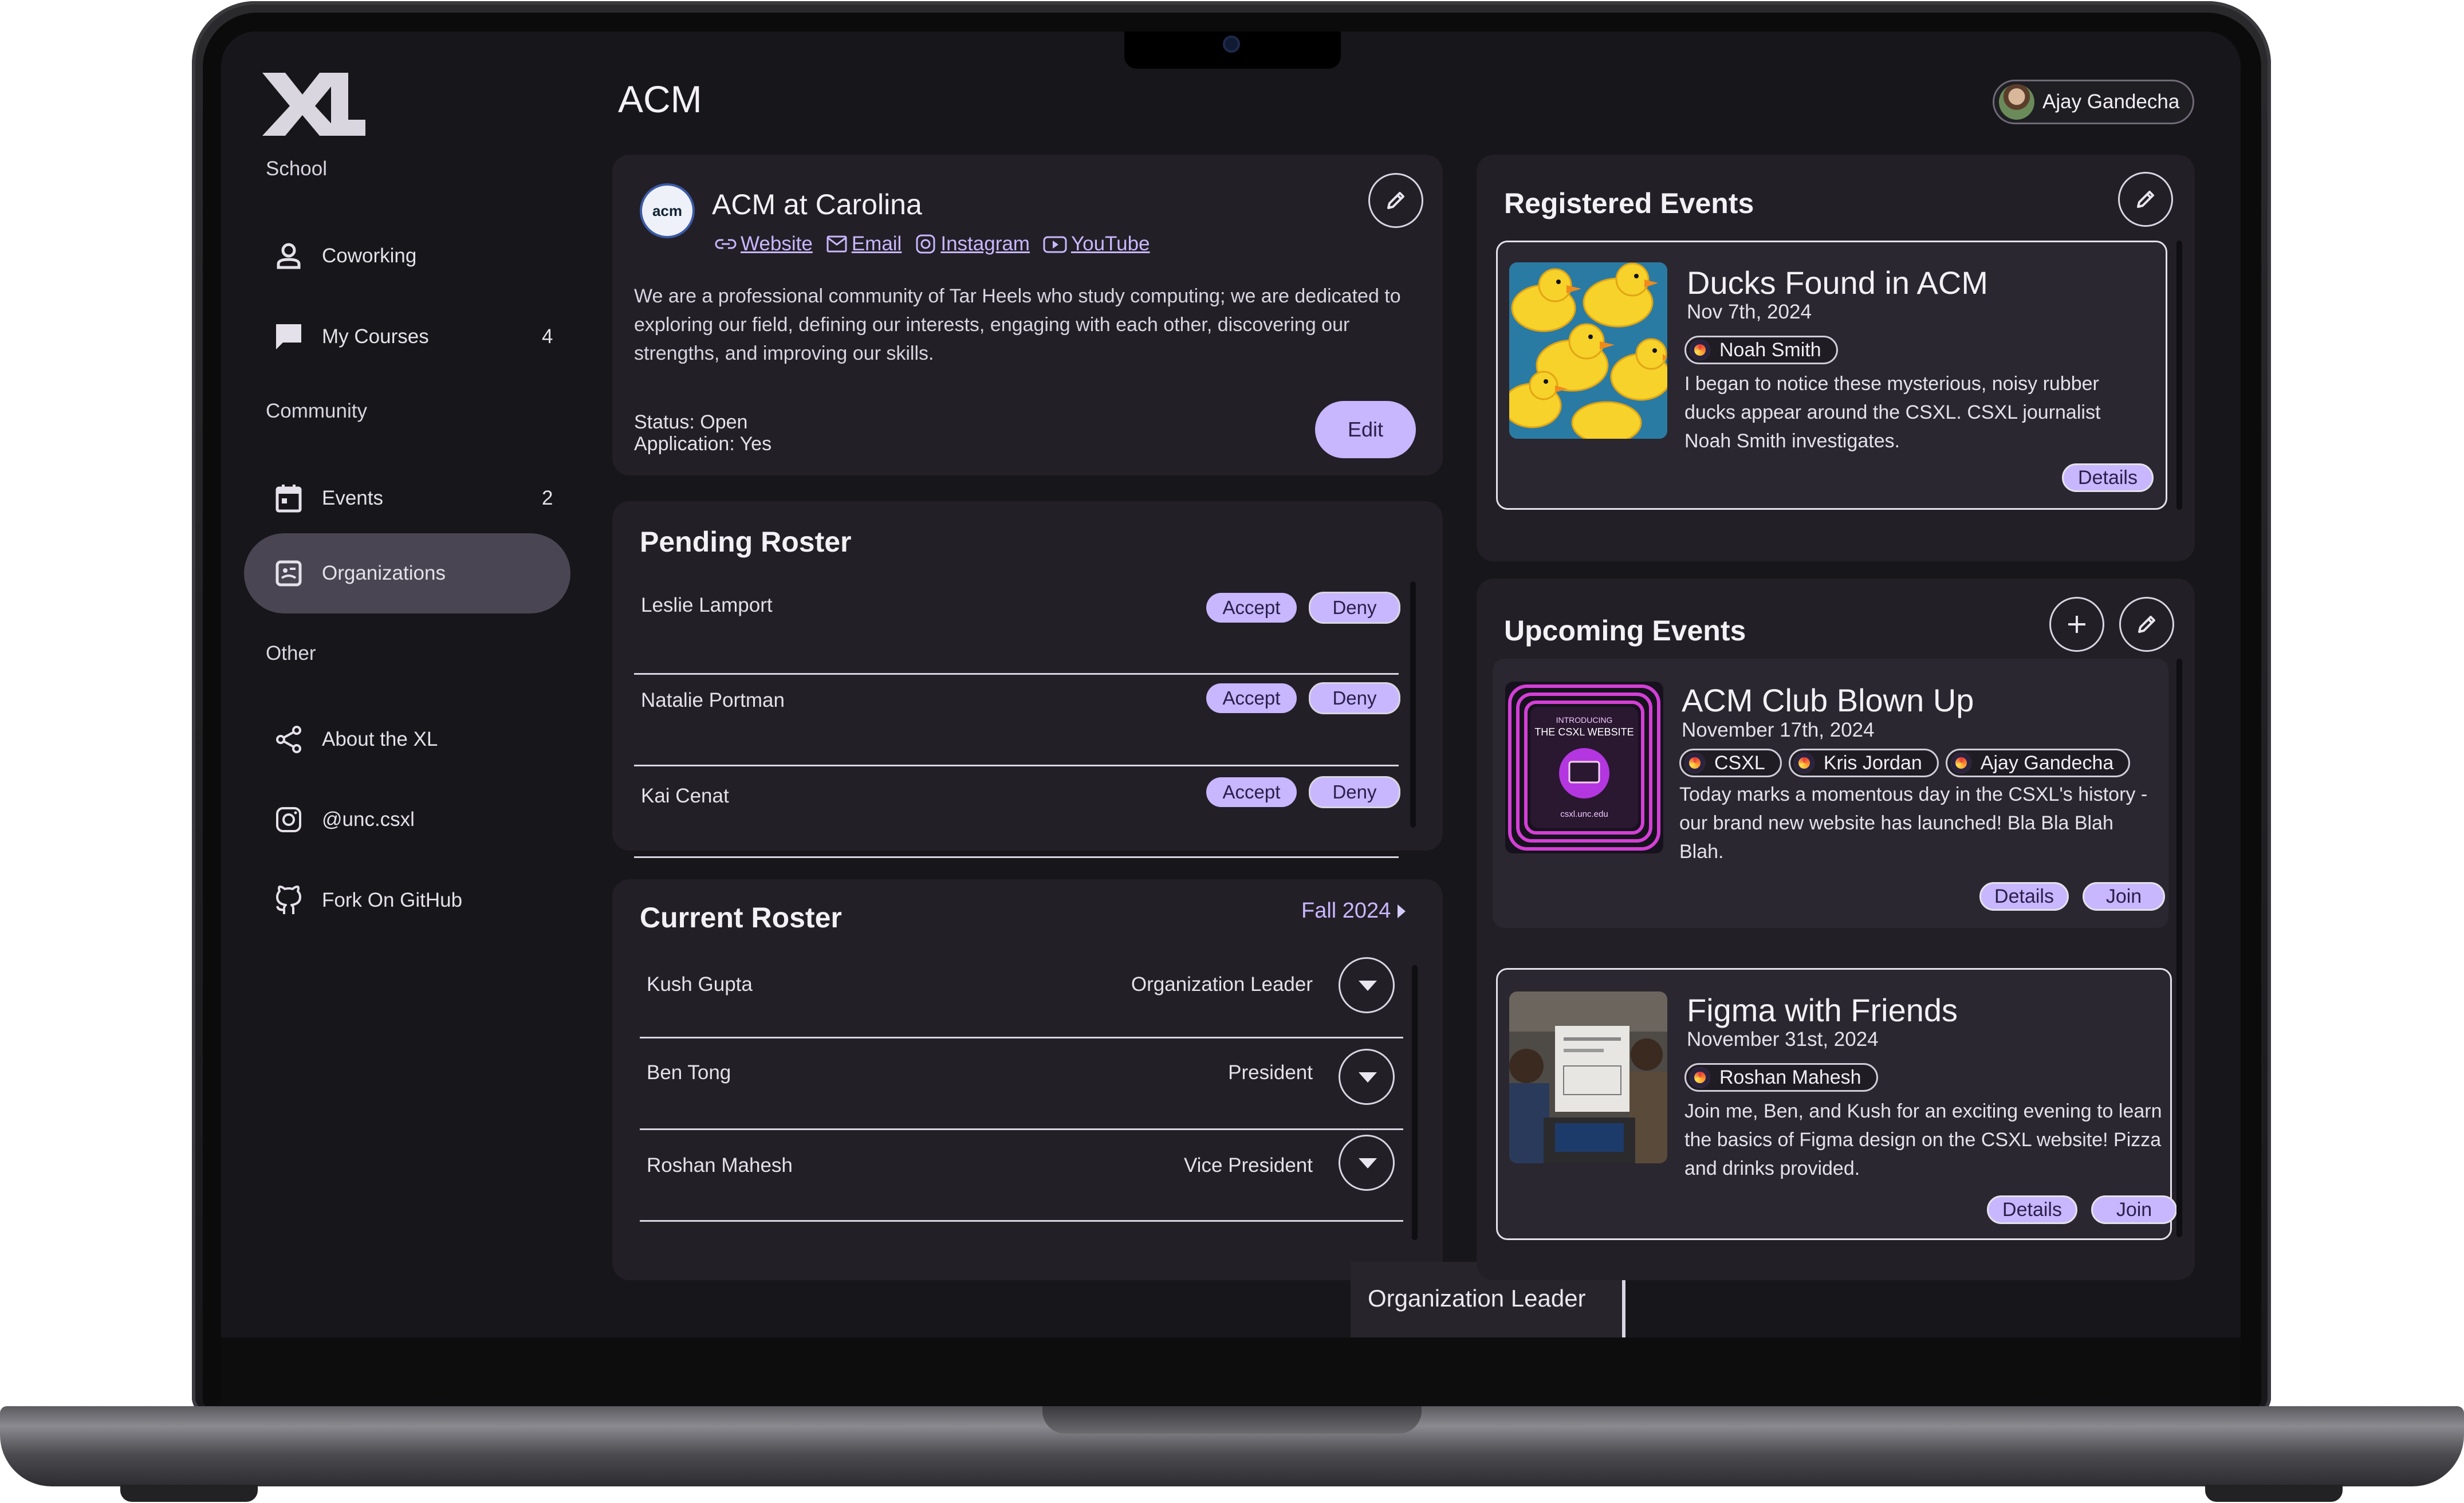 This screenshot has height=1503, width=2464. I want to click on sidebar-item-github: Fork On GitHub, so click(407, 900).